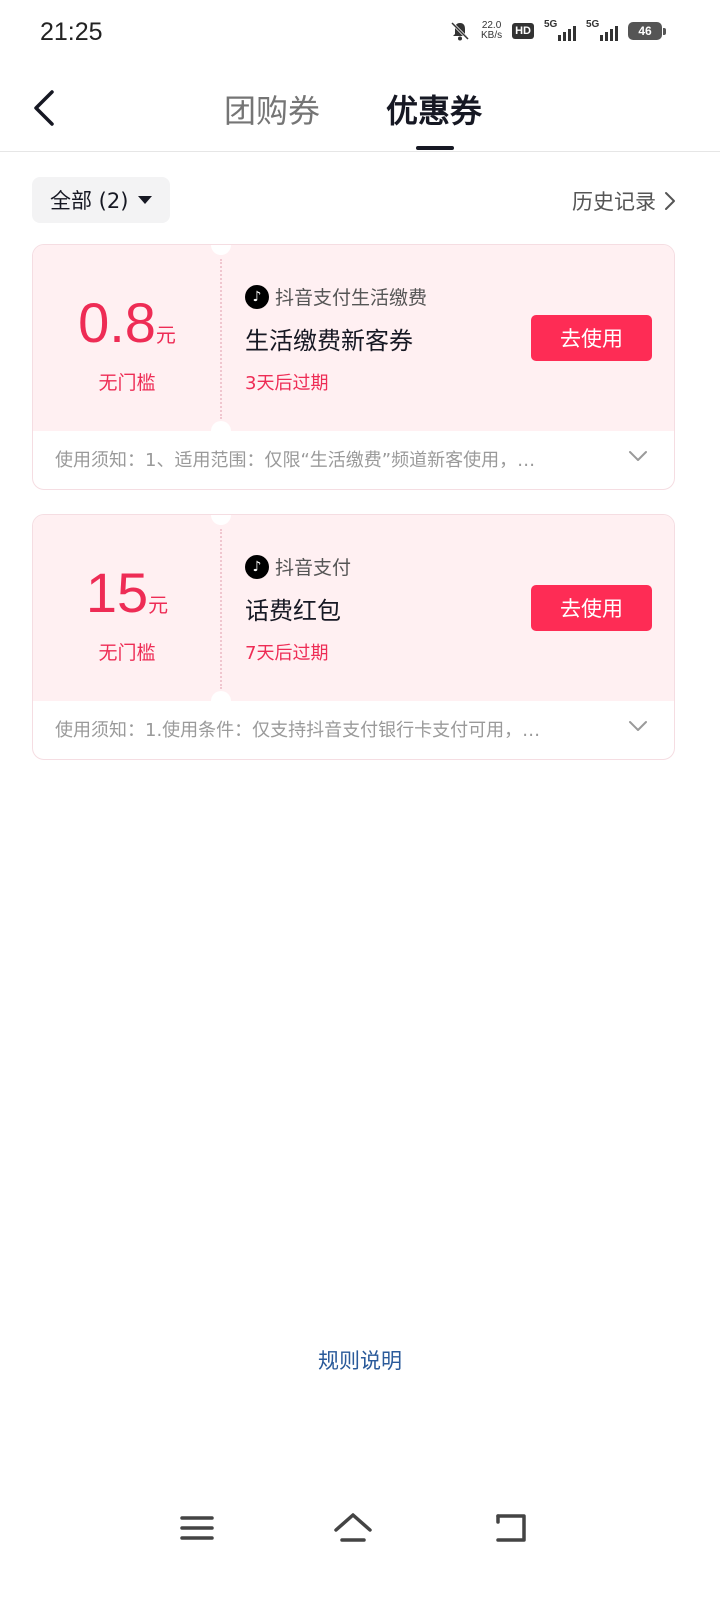  Describe the element at coordinates (360, 1360) in the screenshot. I see `rules-link: 规则说明` at that location.